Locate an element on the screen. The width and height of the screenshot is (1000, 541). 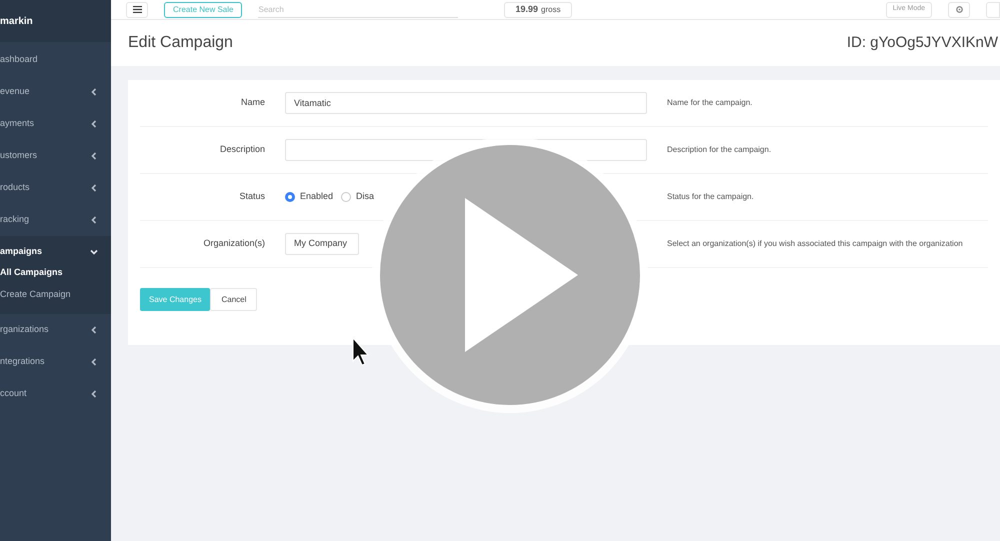
settings-icon is located at coordinates (959, 9).